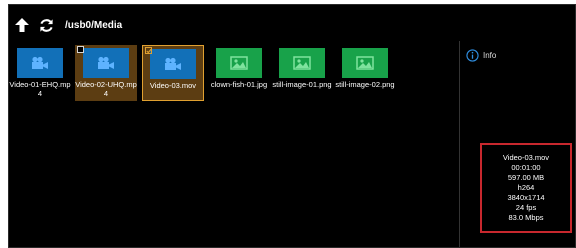 This screenshot has width=576, height=248. What do you see at coordinates (302, 84) in the screenshot?
I see `file-name: still-image-01.png` at bounding box center [302, 84].